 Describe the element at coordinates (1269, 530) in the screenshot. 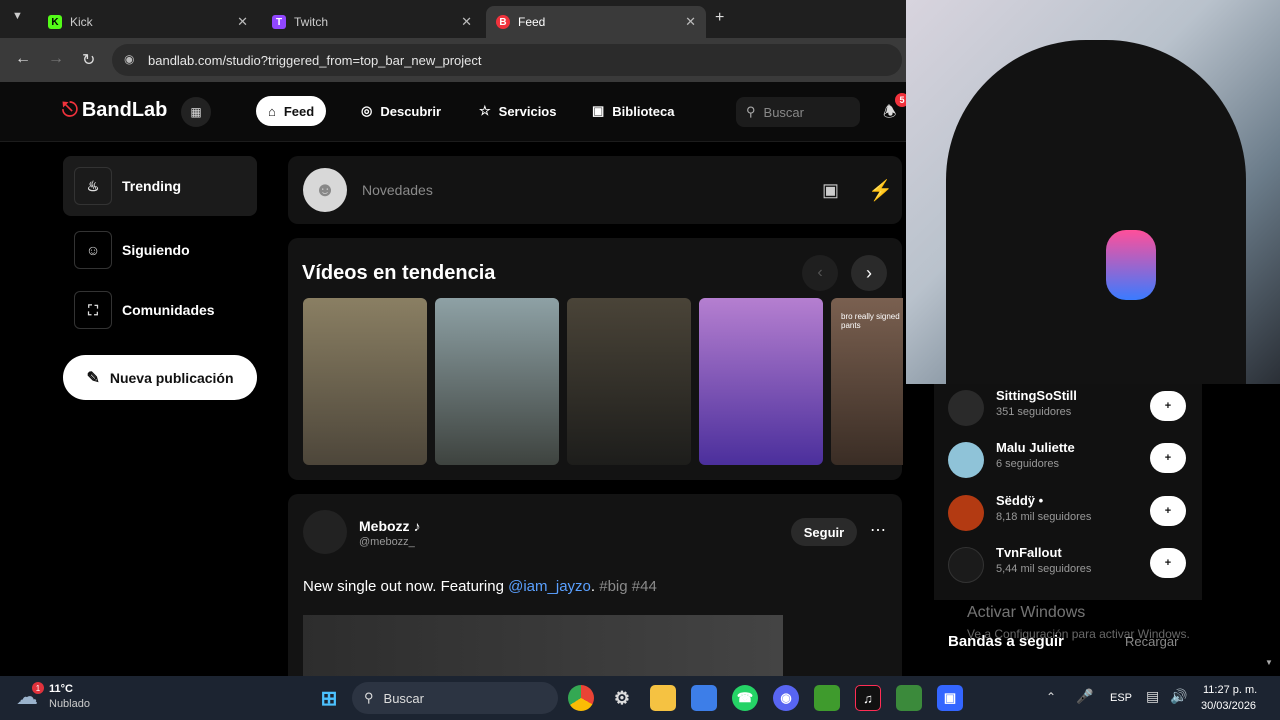

I see `scrollbar: ▼` at that location.